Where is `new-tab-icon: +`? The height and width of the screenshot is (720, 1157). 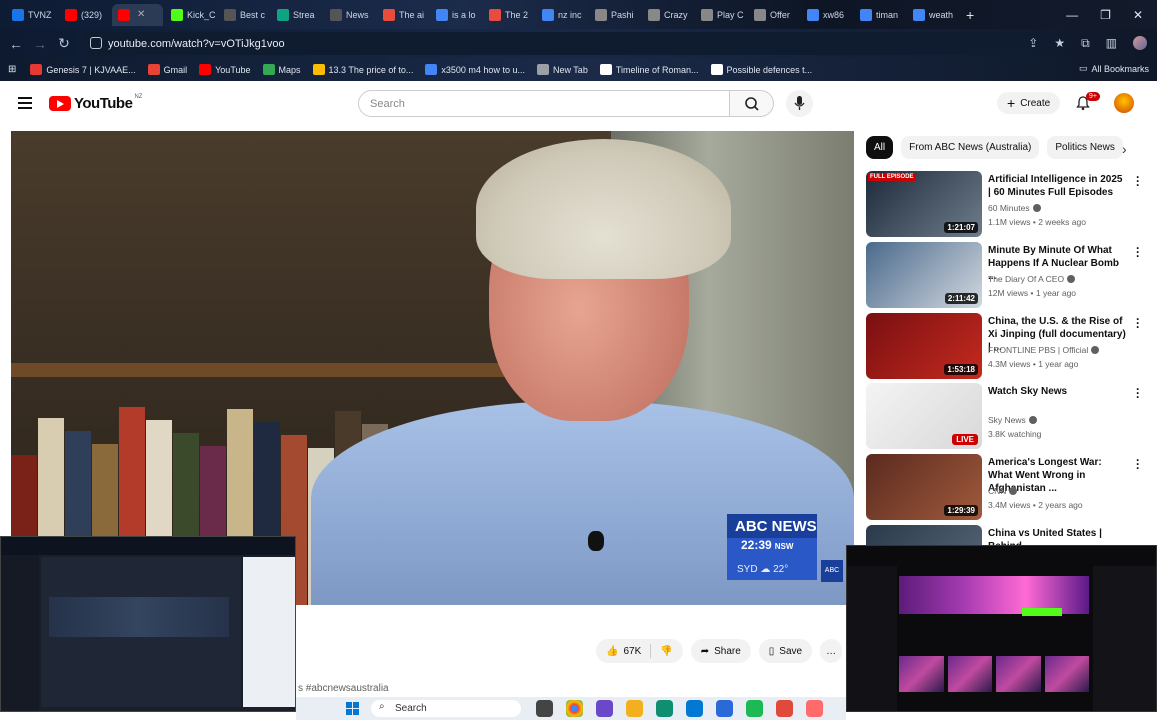 new-tab-icon: + is located at coordinates (970, 15).